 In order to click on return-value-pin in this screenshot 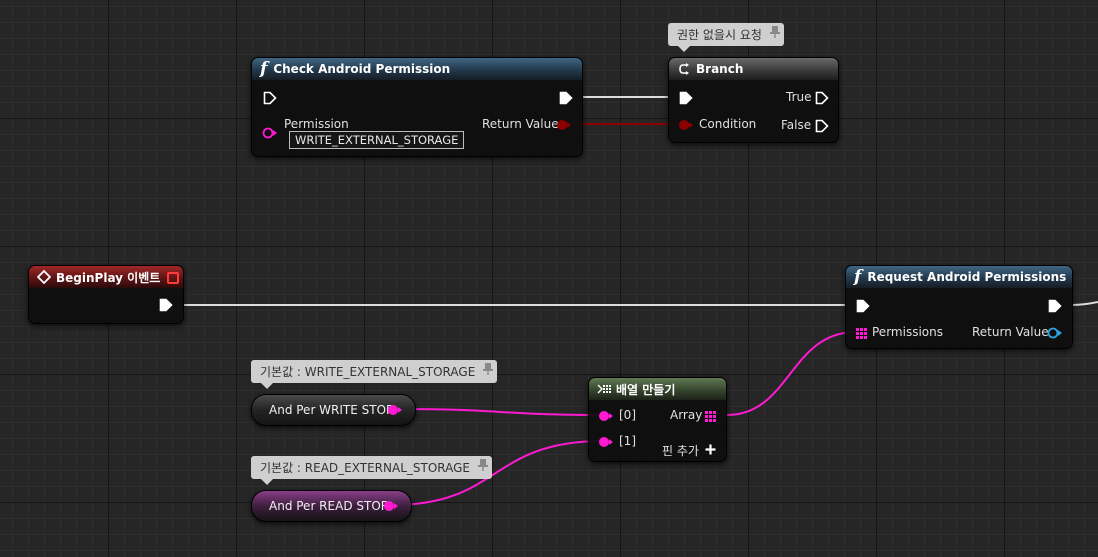, I will do `click(1055, 333)`.